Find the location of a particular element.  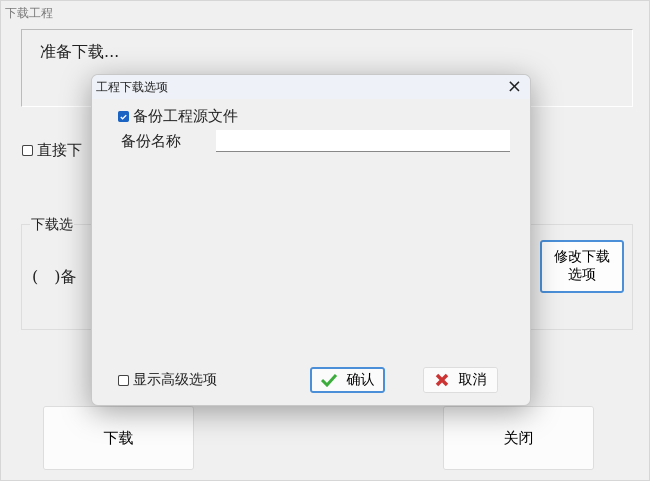

window-title: 下载工程 is located at coordinates (29, 13).